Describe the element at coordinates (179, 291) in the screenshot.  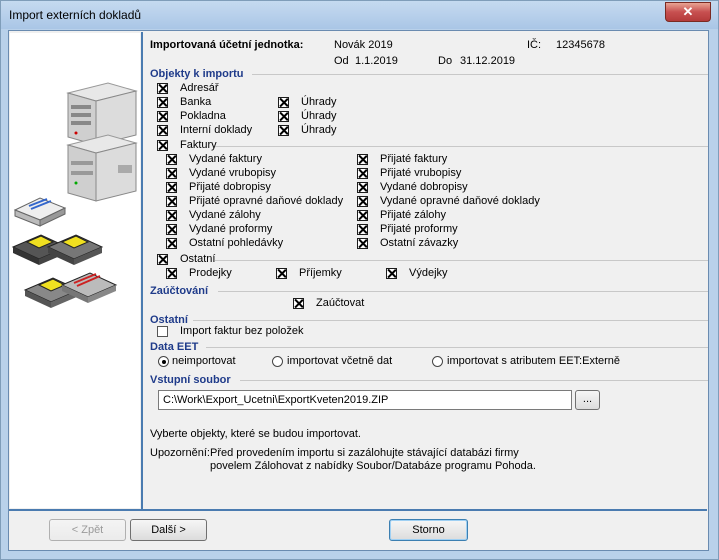
I see `section-zauctovani-title: Zaúčtování` at that location.